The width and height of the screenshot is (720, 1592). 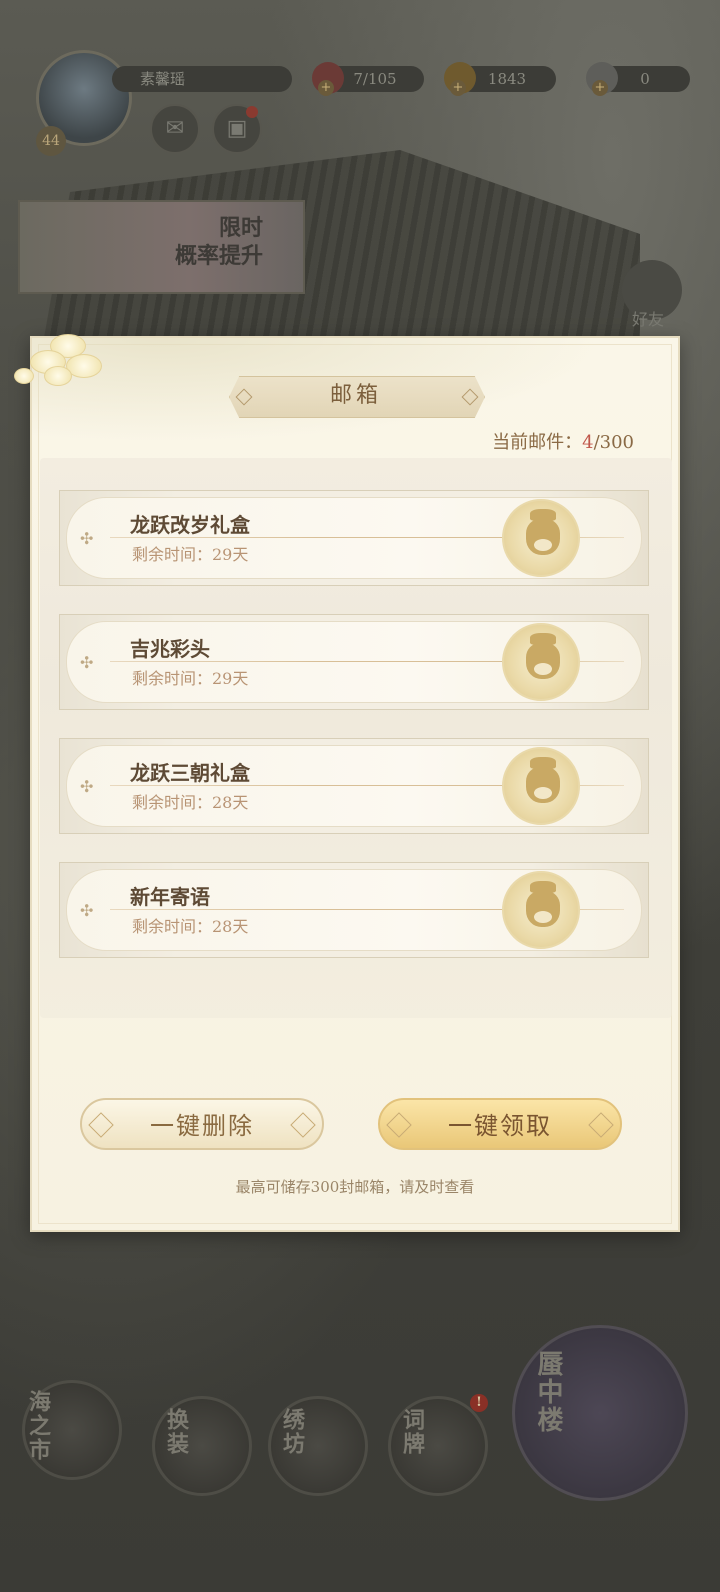 I want to click on gold-plus-button: +, so click(x=458, y=88).